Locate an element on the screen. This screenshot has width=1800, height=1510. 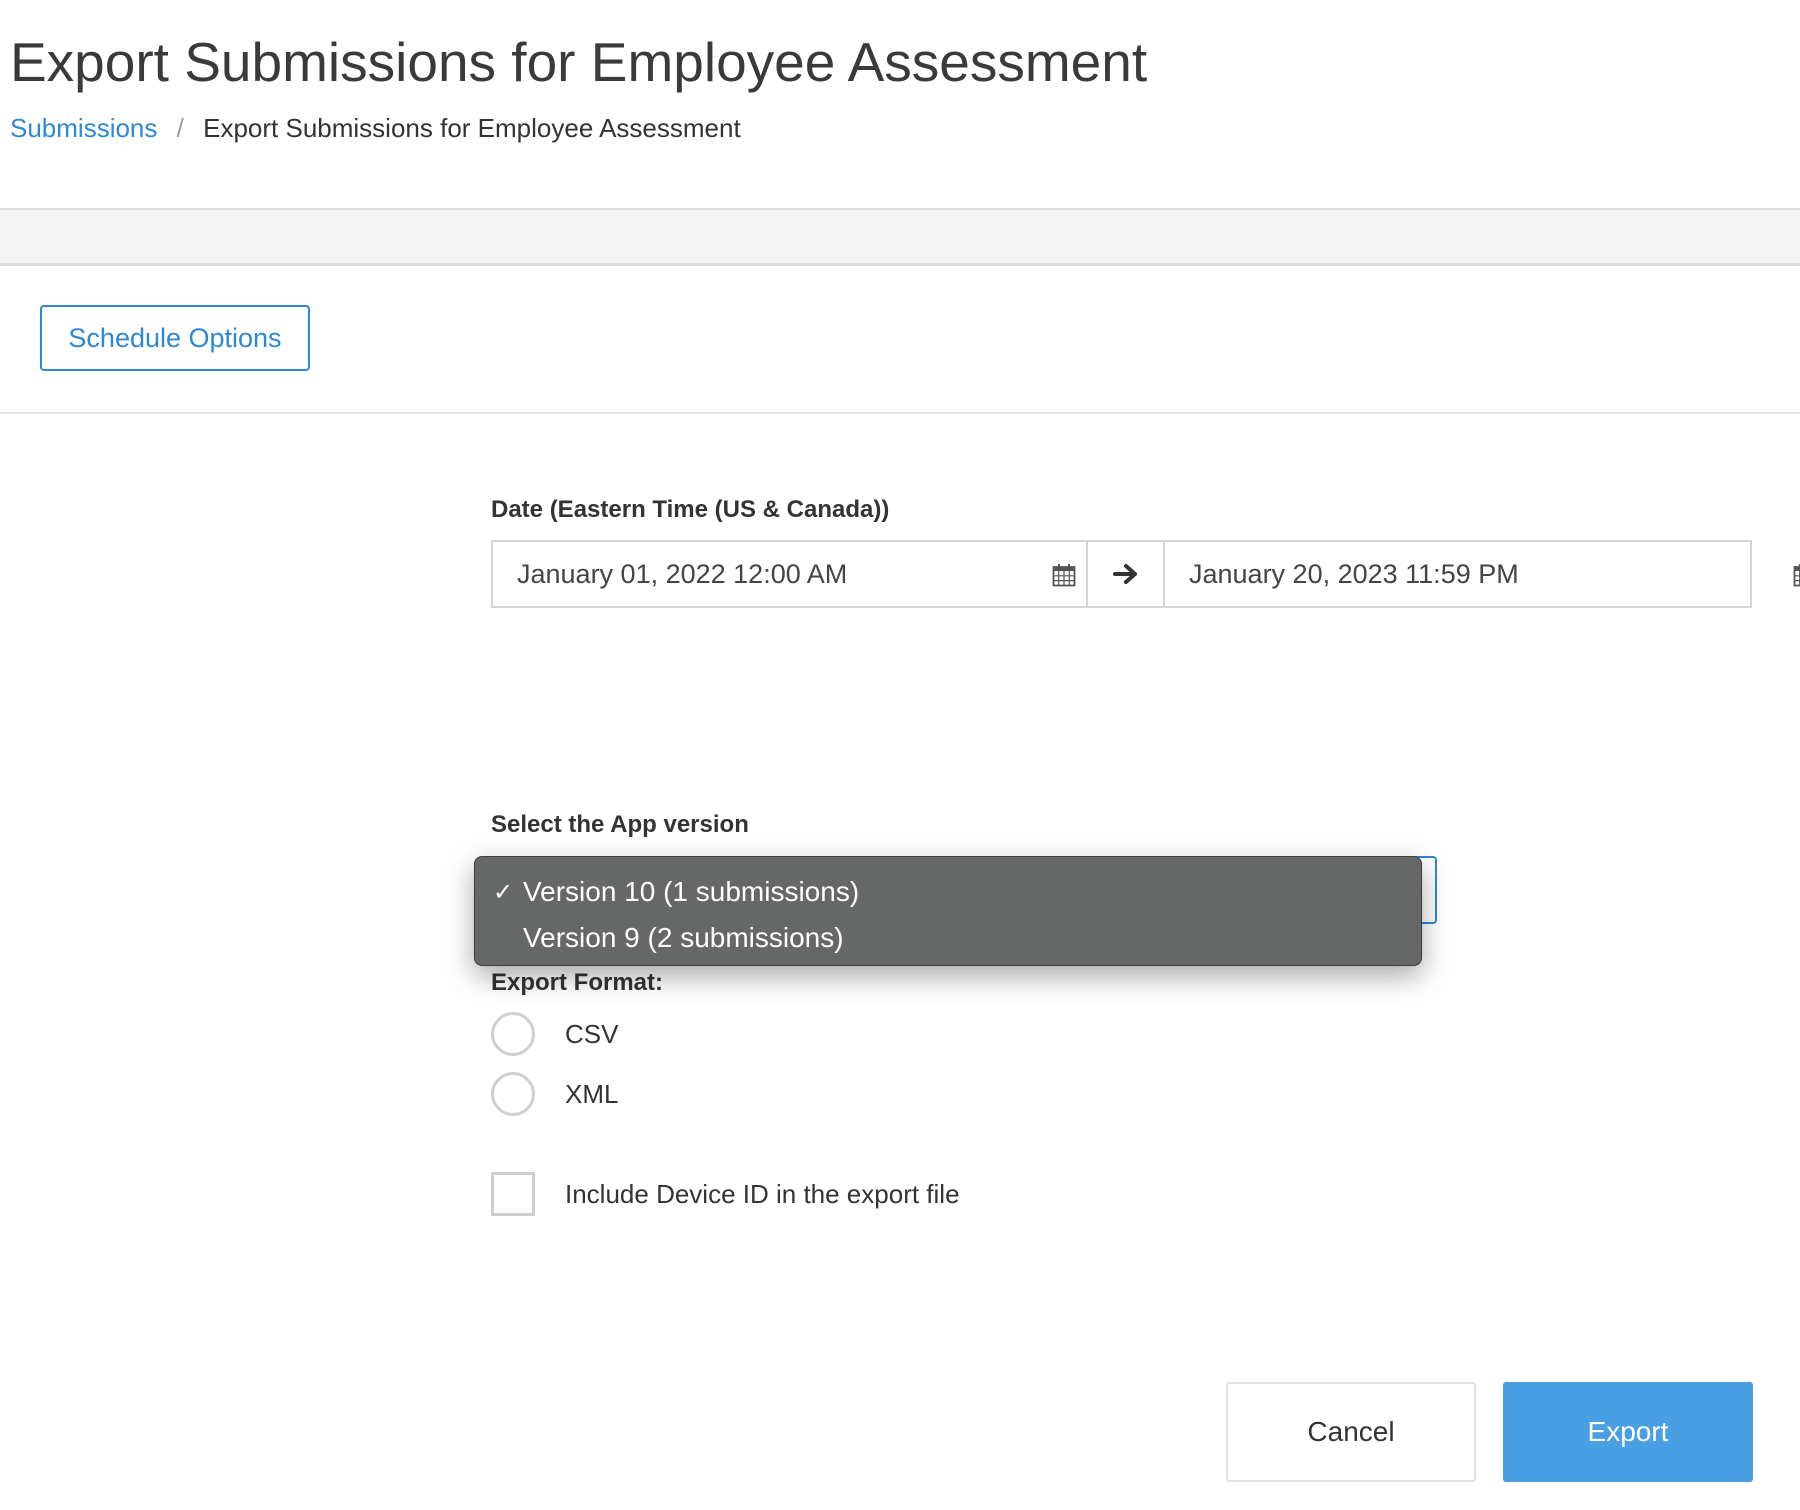
device-id-option: Include Device ID in the export file is located at coordinates (725, 1194).